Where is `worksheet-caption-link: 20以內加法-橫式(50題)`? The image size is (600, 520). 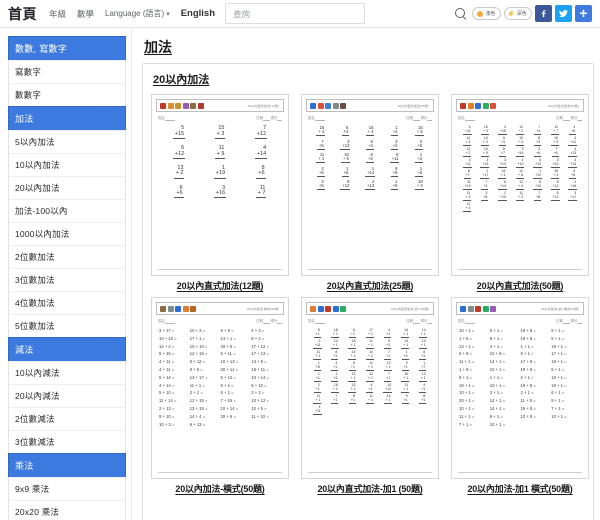
worksheet-caption-link: 20以內加法-橫式(50題) is located at coordinates (219, 488).